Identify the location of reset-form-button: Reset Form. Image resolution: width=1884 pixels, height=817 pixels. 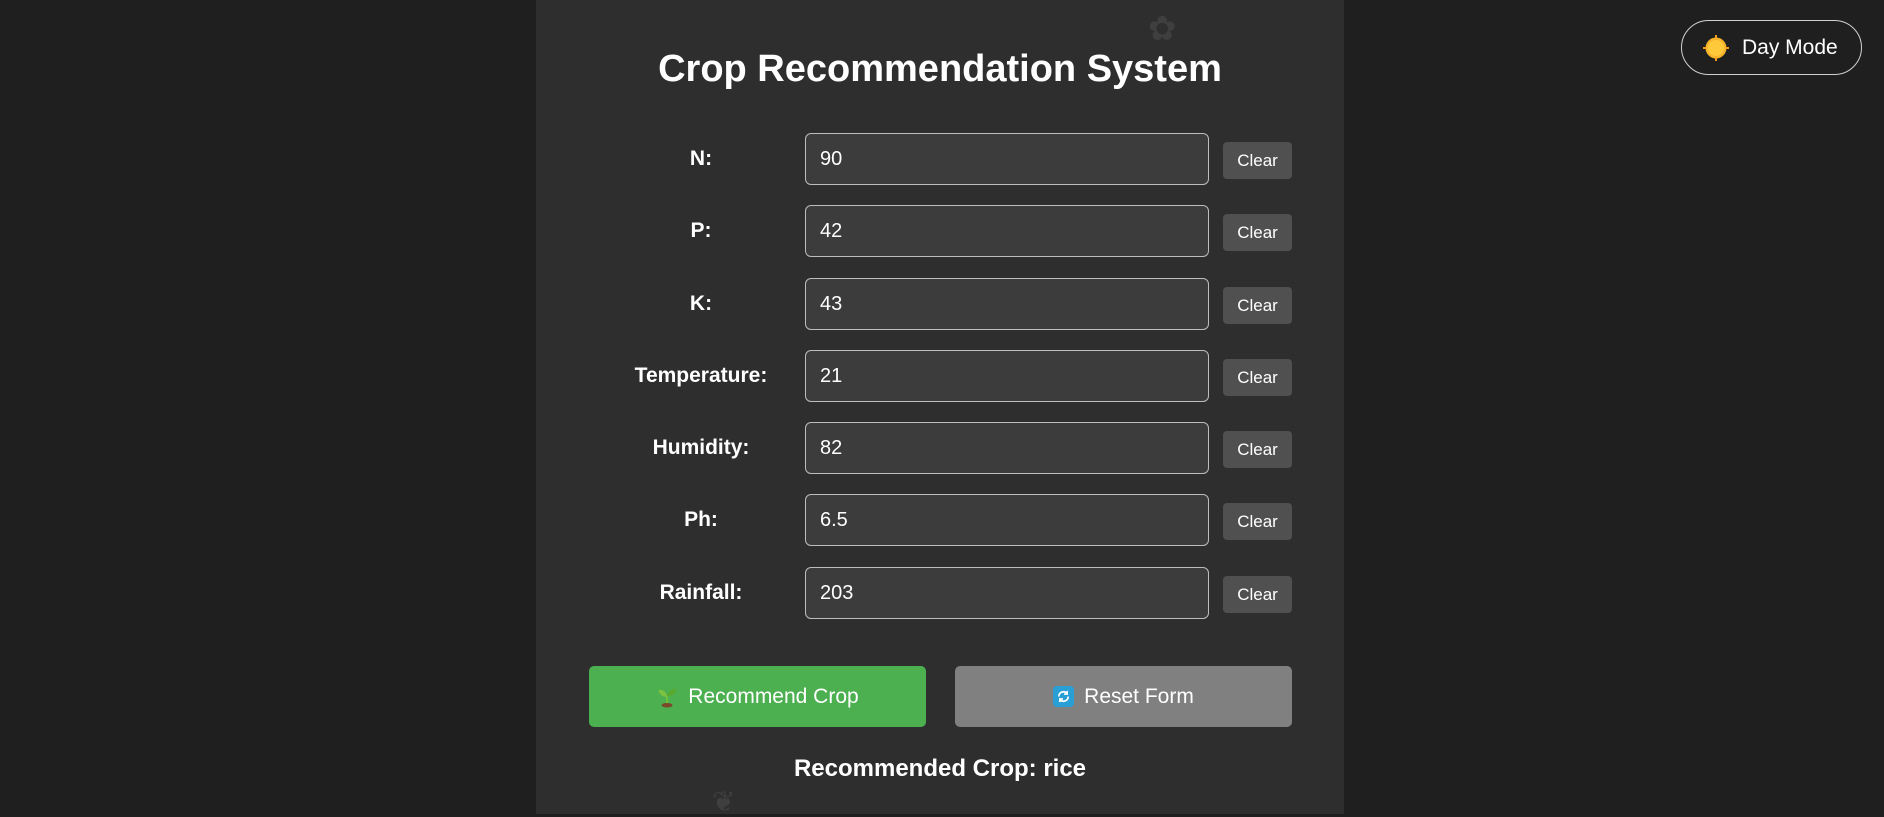
(1123, 696).